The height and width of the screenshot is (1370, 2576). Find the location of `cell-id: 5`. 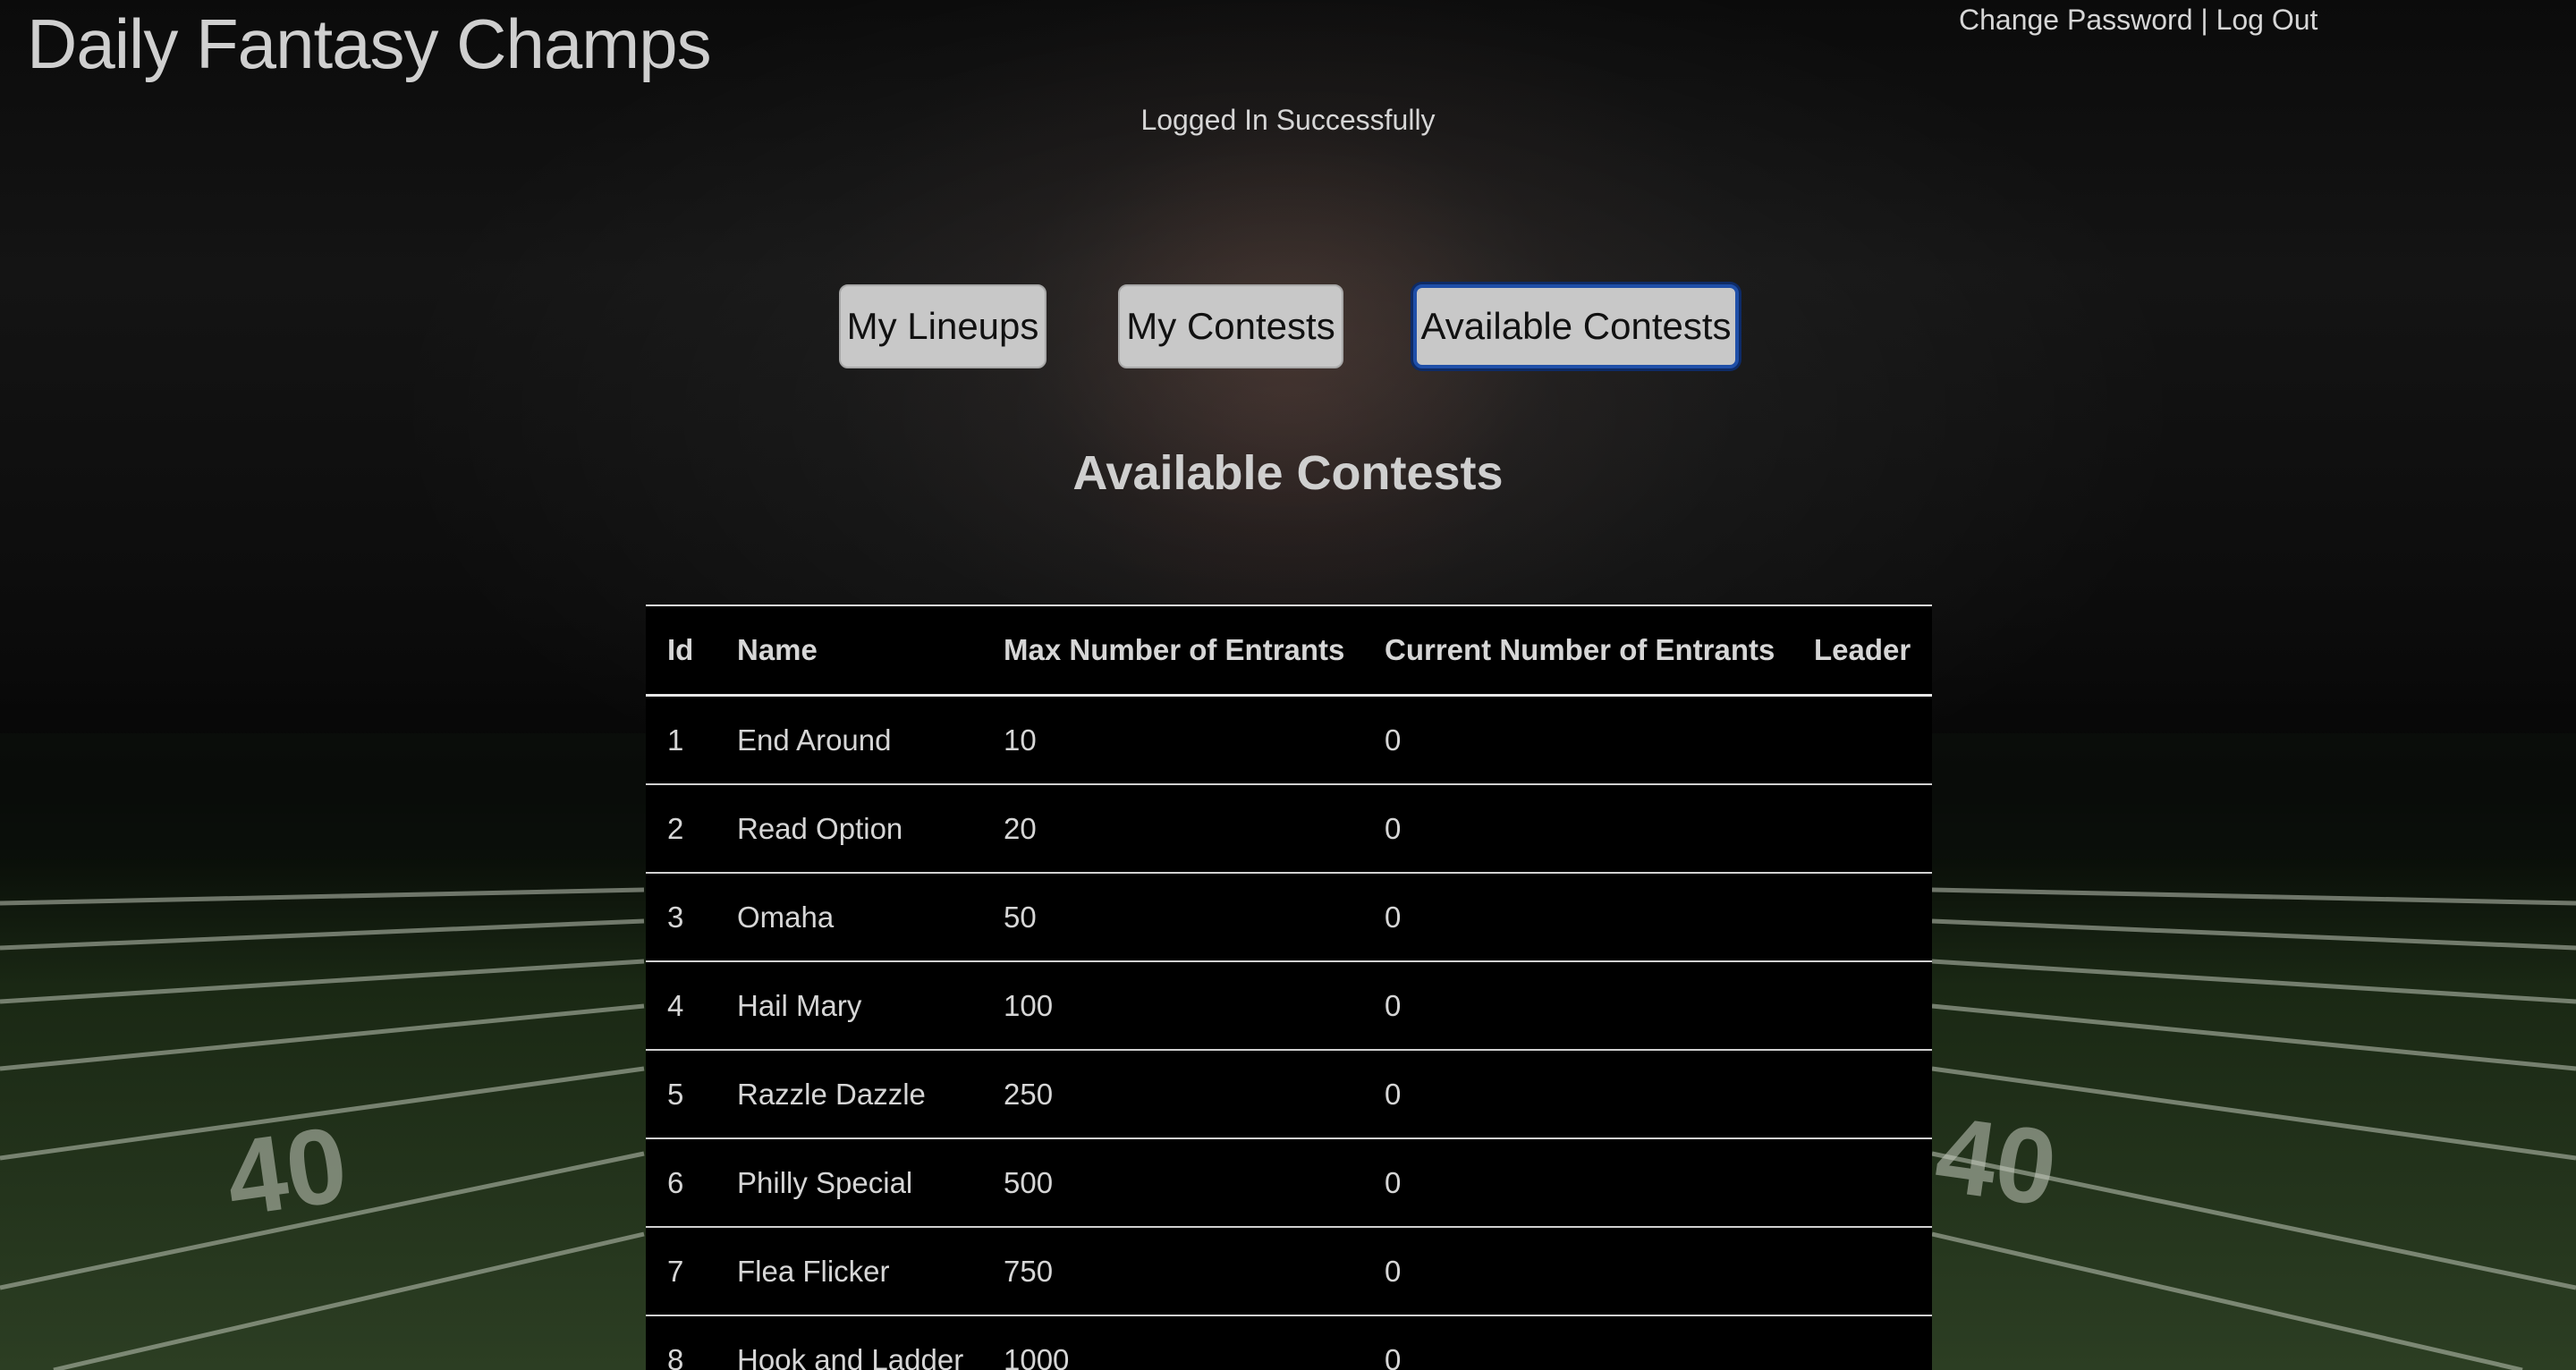

cell-id: 5 is located at coordinates (681, 1094).